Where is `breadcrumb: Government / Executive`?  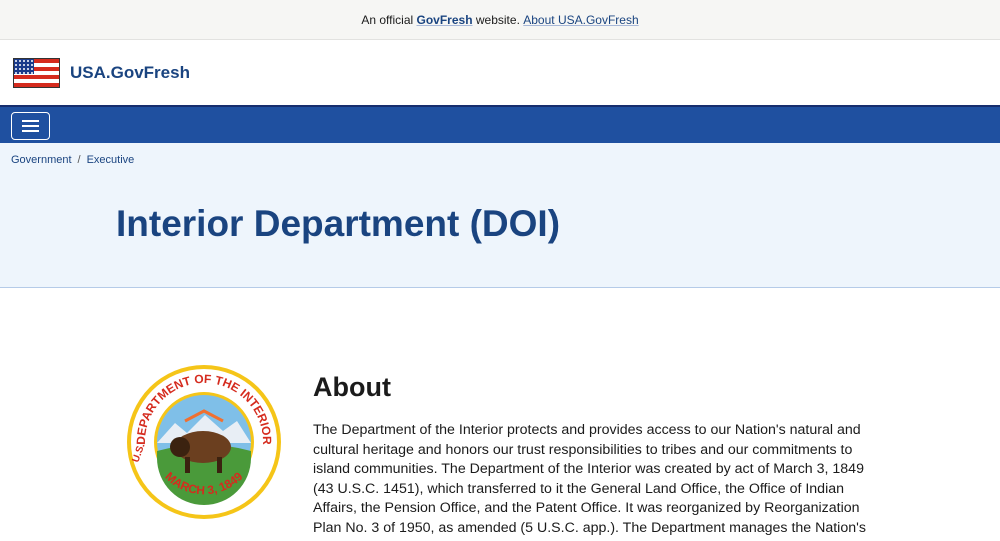 breadcrumb: Government / Executive is located at coordinates (72, 160).